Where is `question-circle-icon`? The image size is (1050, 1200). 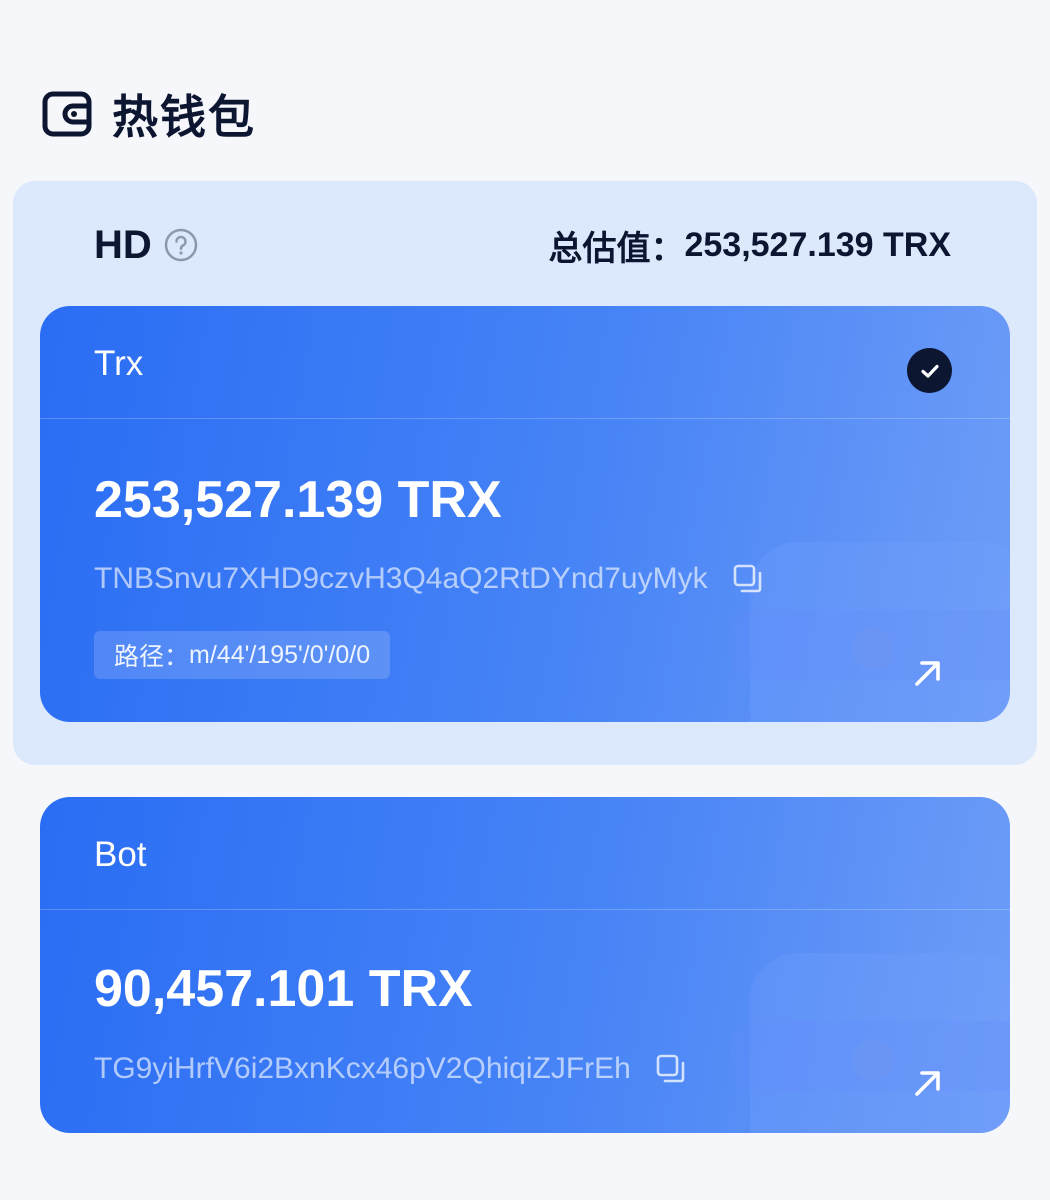 question-circle-icon is located at coordinates (181, 245).